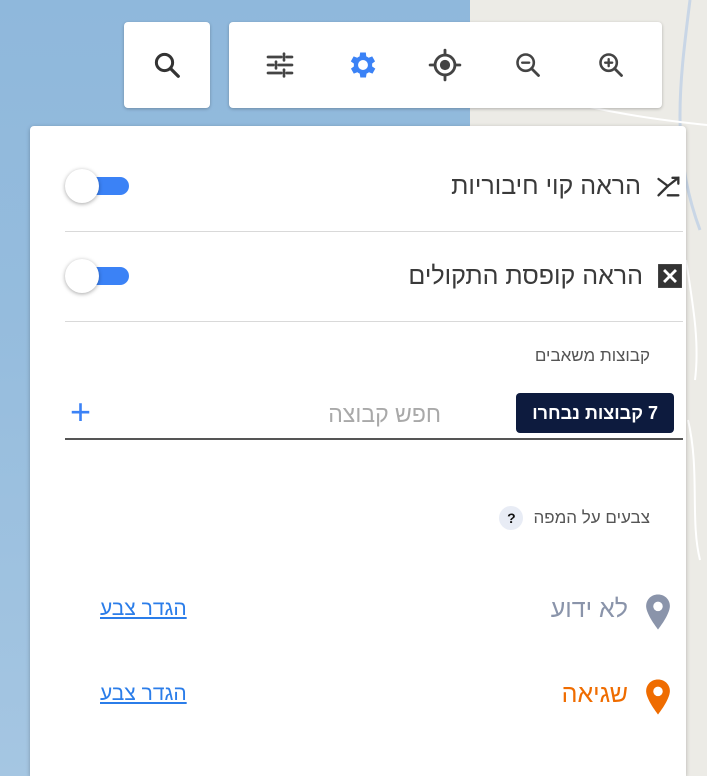  I want to click on settings-button, so click(363, 65).